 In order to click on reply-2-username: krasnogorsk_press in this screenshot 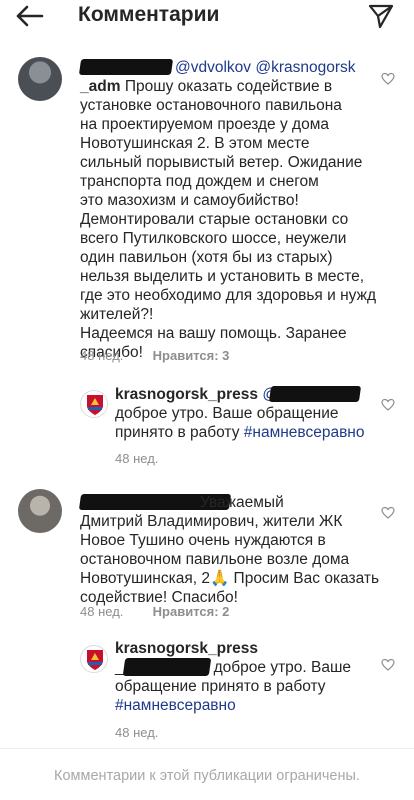, I will do `click(186, 648)`.